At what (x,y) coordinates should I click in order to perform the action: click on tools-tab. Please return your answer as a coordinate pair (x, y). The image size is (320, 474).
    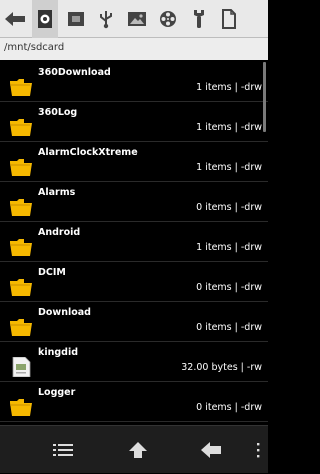
    Looking at the image, I should click on (199, 19).